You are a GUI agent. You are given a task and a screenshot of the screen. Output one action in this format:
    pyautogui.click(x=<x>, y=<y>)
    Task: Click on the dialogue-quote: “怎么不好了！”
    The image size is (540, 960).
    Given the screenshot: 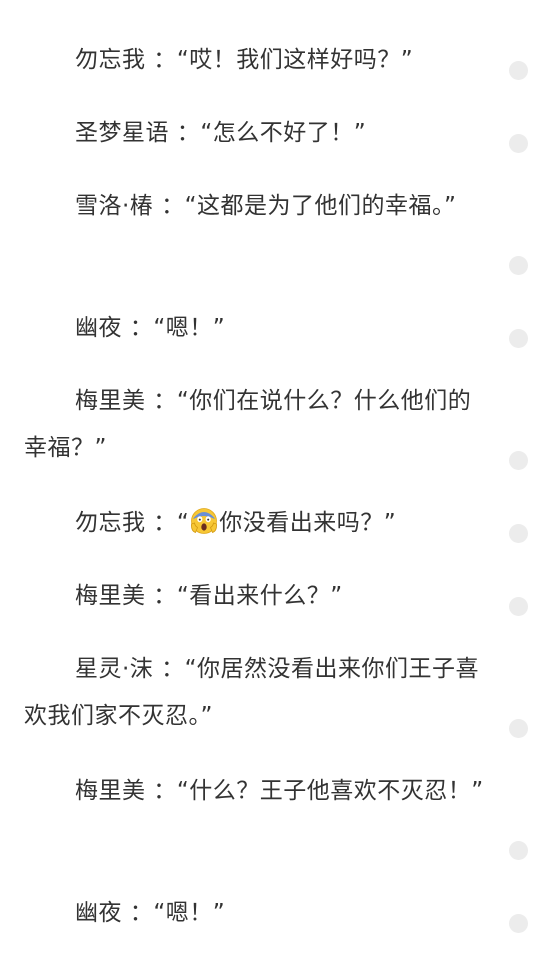 What is the action you would take?
    pyautogui.click(x=283, y=133)
    